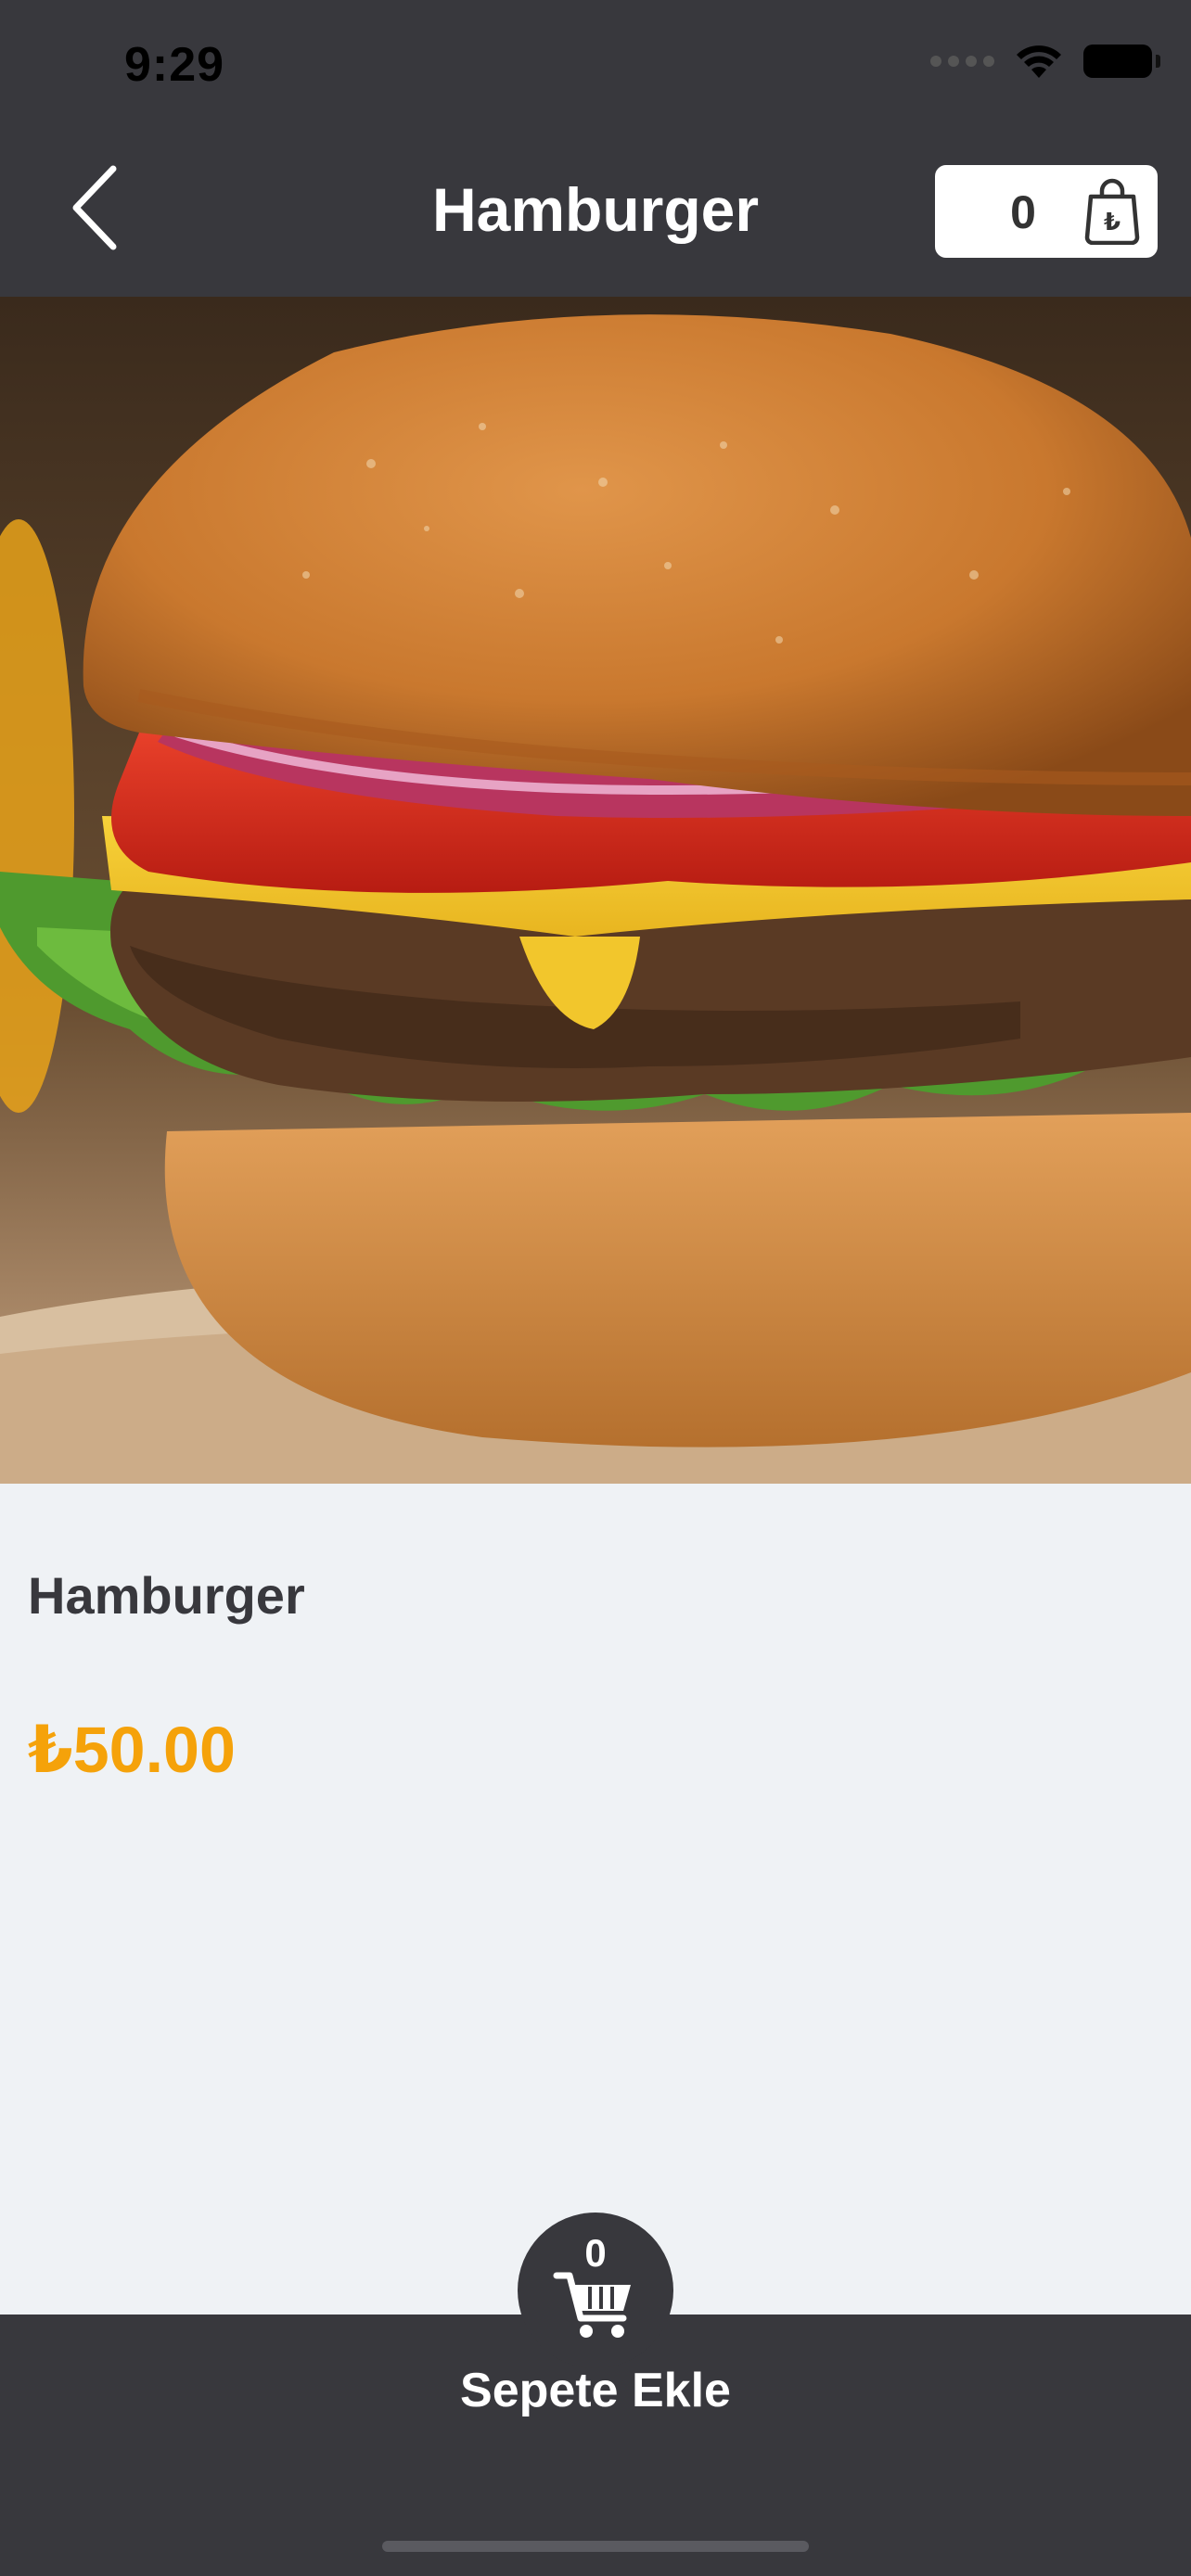 This screenshot has width=1191, height=2576. What do you see at coordinates (595, 2391) in the screenshot?
I see `add-to-cart-button: Sepete Ekle` at bounding box center [595, 2391].